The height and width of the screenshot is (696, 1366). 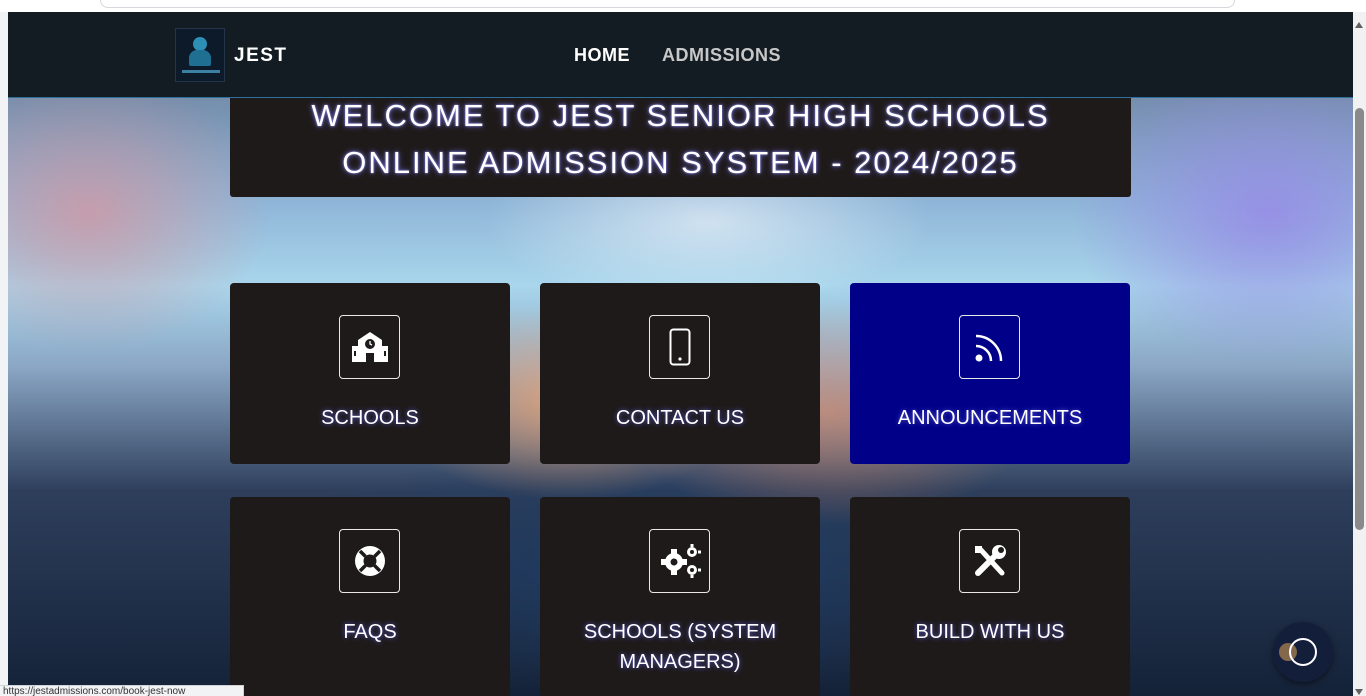 I want to click on card-announcements: ANNOUNCEMENTS, so click(x=990, y=373).